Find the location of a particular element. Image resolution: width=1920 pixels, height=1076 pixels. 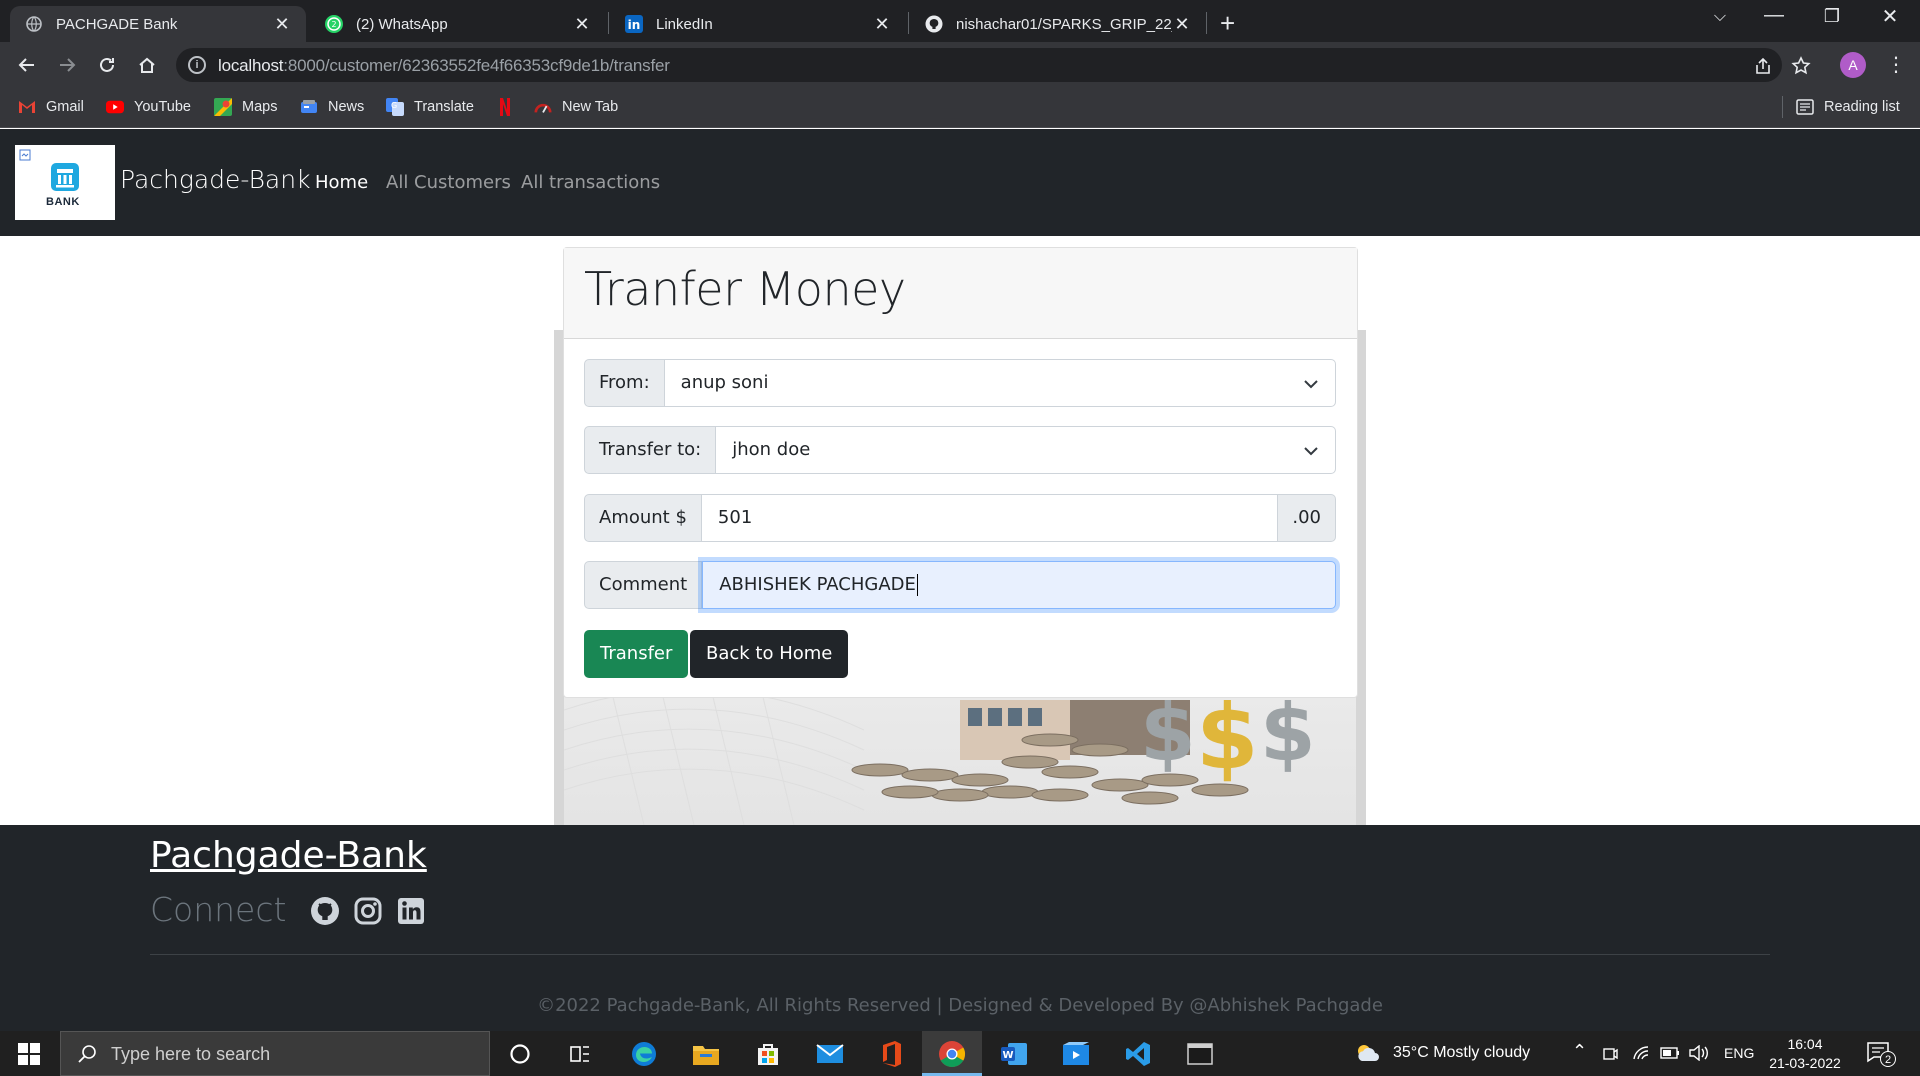

forward-button is located at coordinates (67, 65).